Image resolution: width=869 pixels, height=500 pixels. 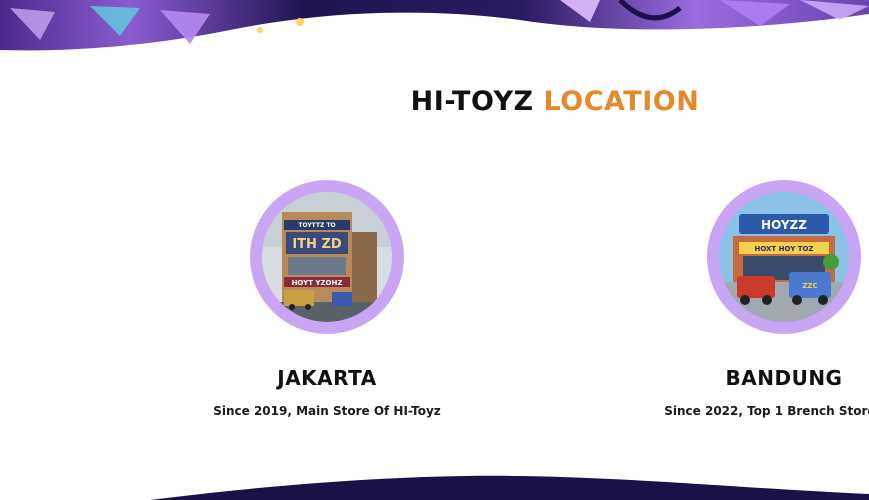 What do you see at coordinates (327, 378) in the screenshot?
I see `location-city: JAKARTA` at bounding box center [327, 378].